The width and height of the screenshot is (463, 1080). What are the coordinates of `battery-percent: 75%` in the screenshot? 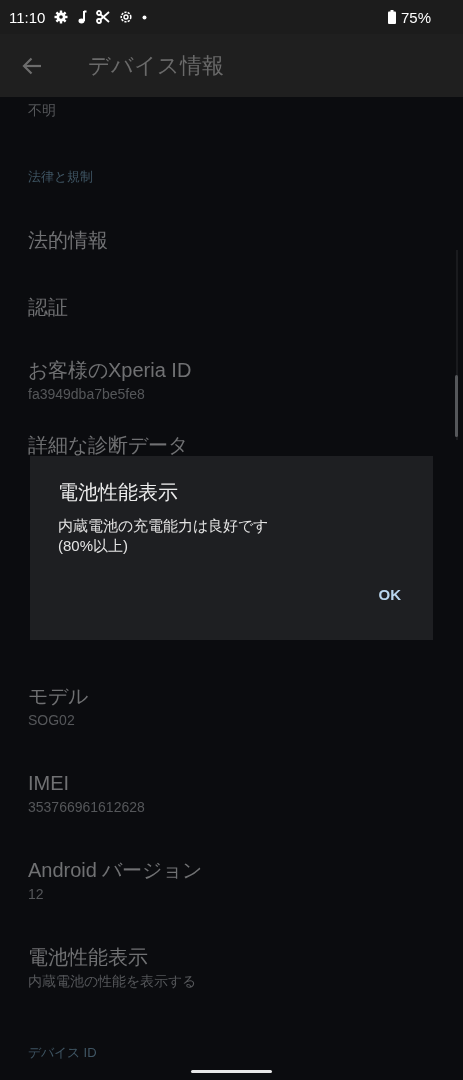 It's located at (415, 17).